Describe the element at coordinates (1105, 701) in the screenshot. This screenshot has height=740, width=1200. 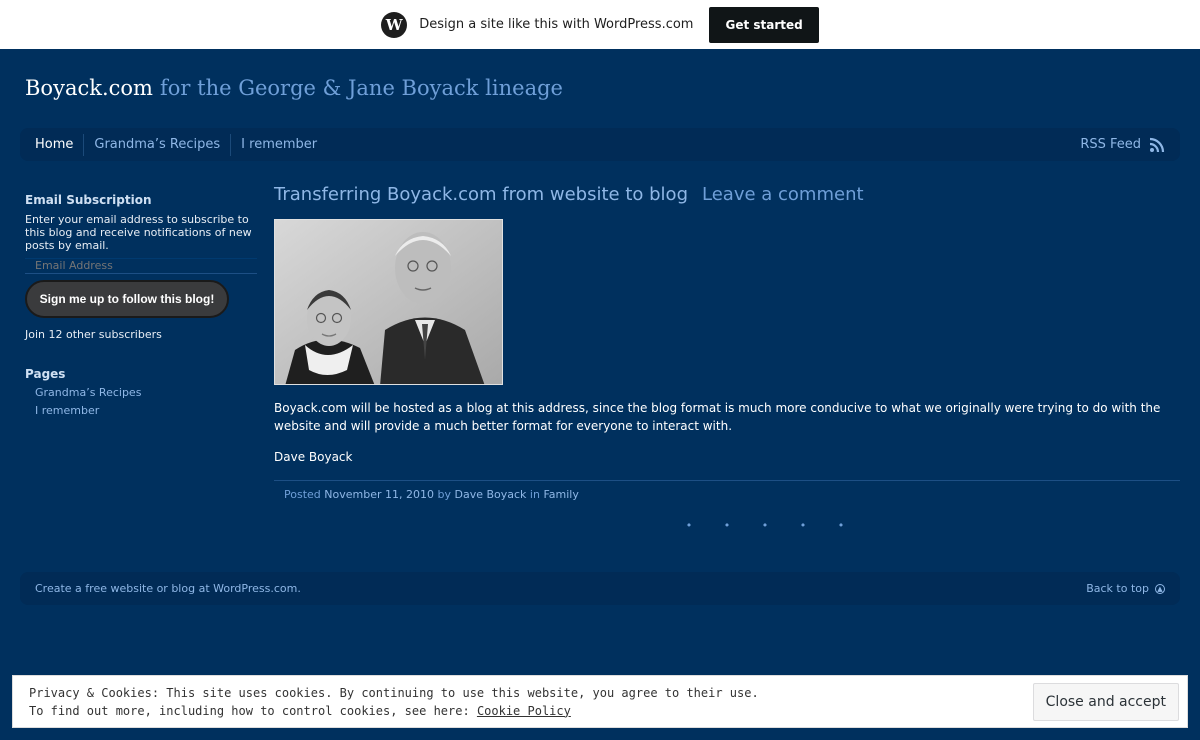
I see `close-and-accept-button: Close and accept` at that location.